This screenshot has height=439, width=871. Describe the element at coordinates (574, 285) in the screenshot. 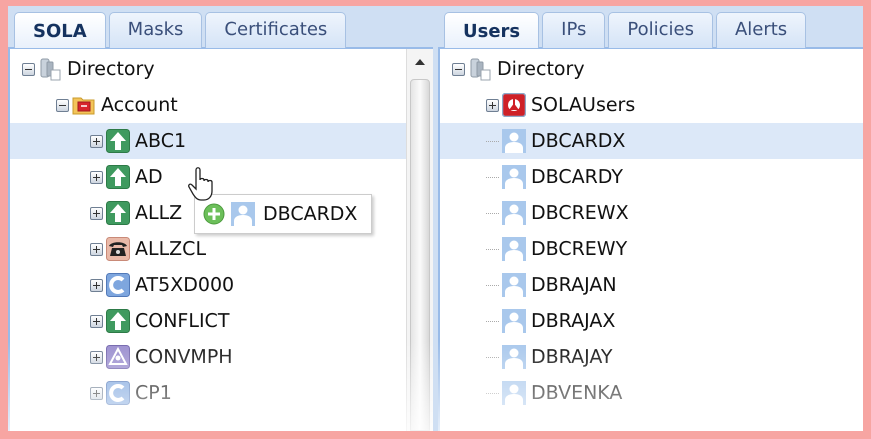

I see `tree-item-label: DBRAJAN` at that location.